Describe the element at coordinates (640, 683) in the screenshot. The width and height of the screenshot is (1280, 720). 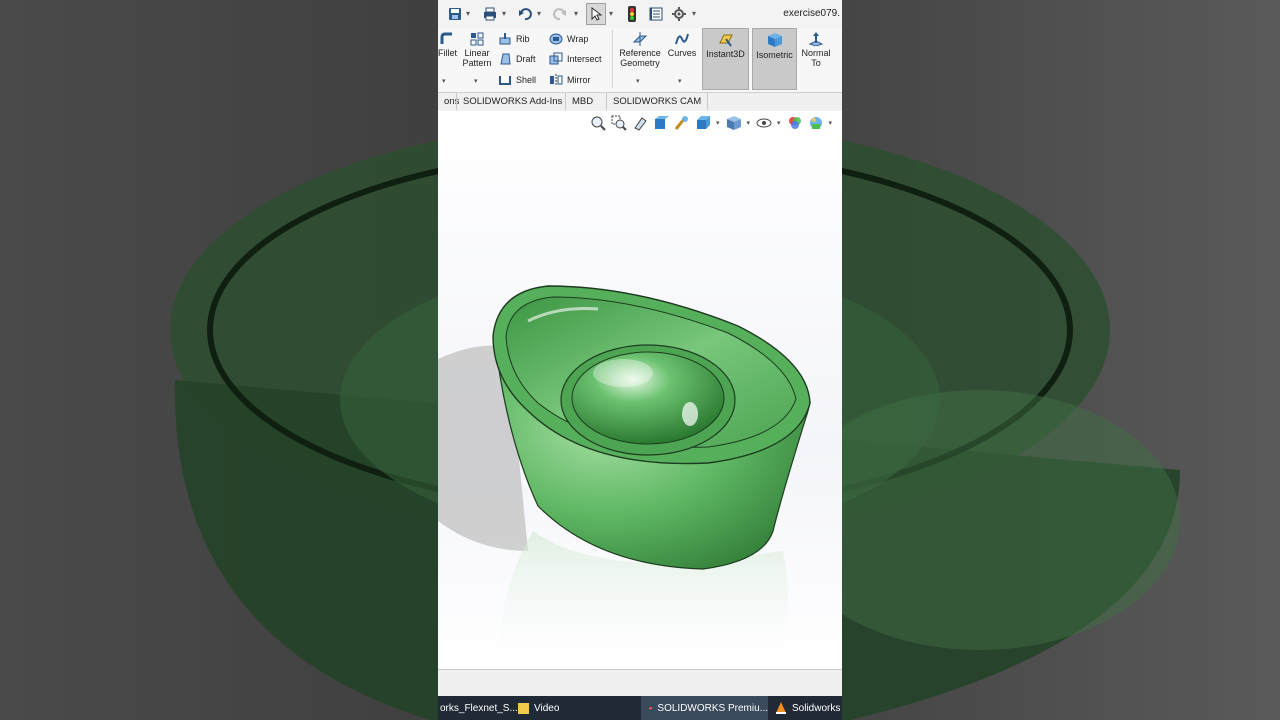
I see `status-bar` at that location.